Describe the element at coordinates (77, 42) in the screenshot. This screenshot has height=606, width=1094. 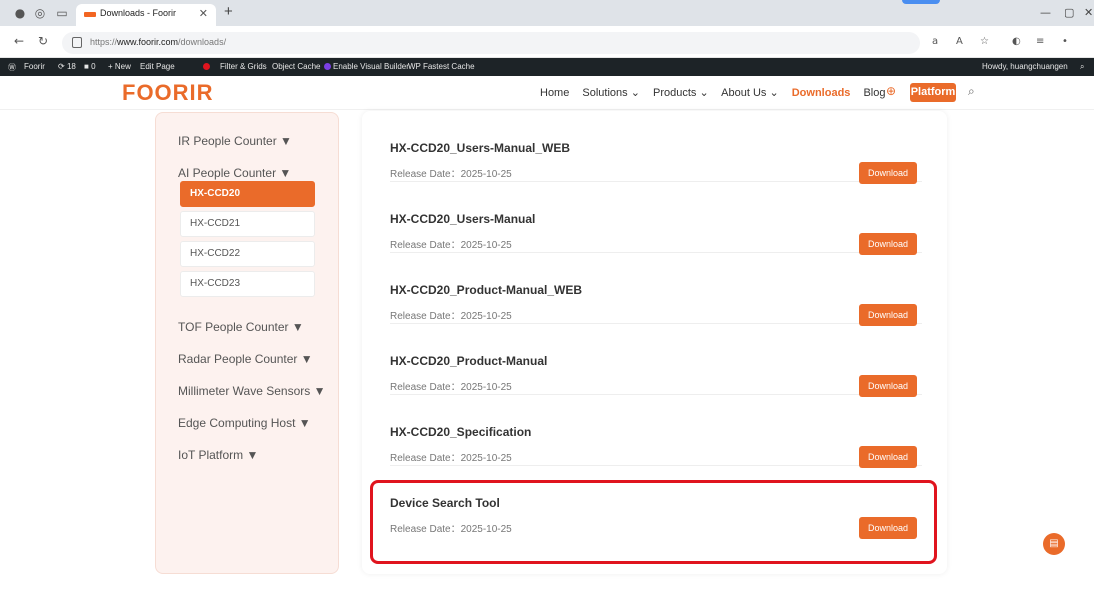
I see `lock-icon` at that location.